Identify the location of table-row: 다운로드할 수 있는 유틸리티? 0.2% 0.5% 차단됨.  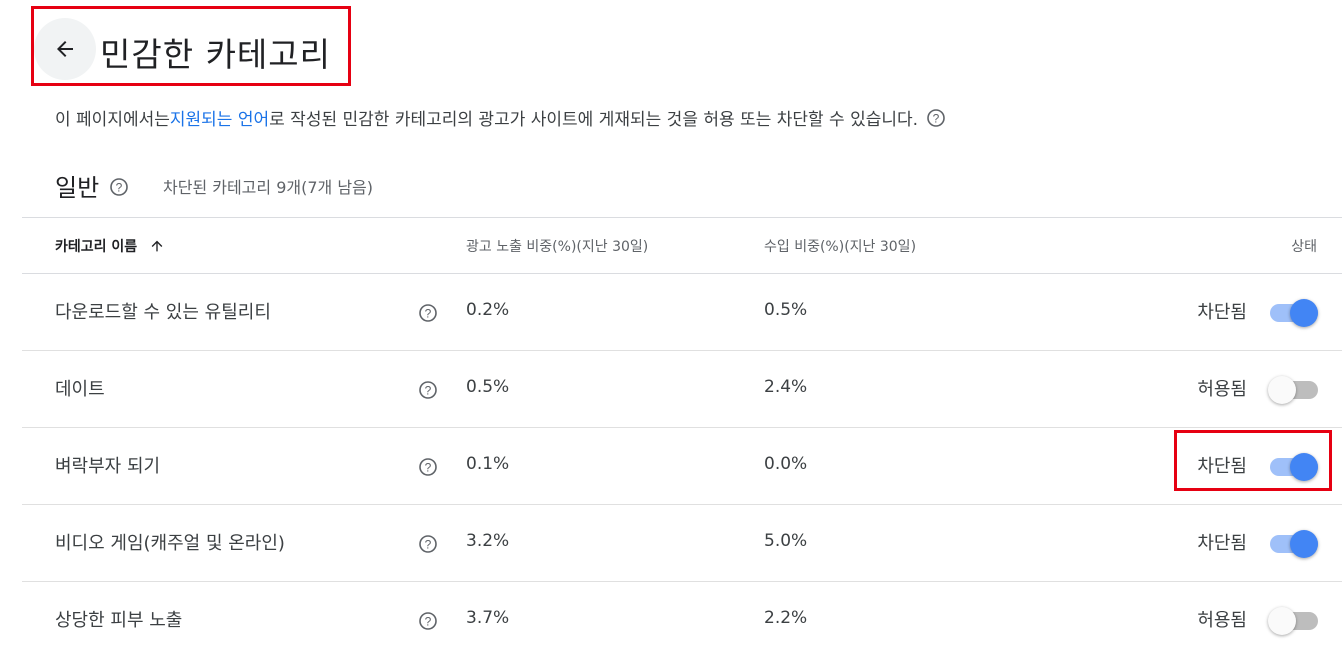
(682, 312).